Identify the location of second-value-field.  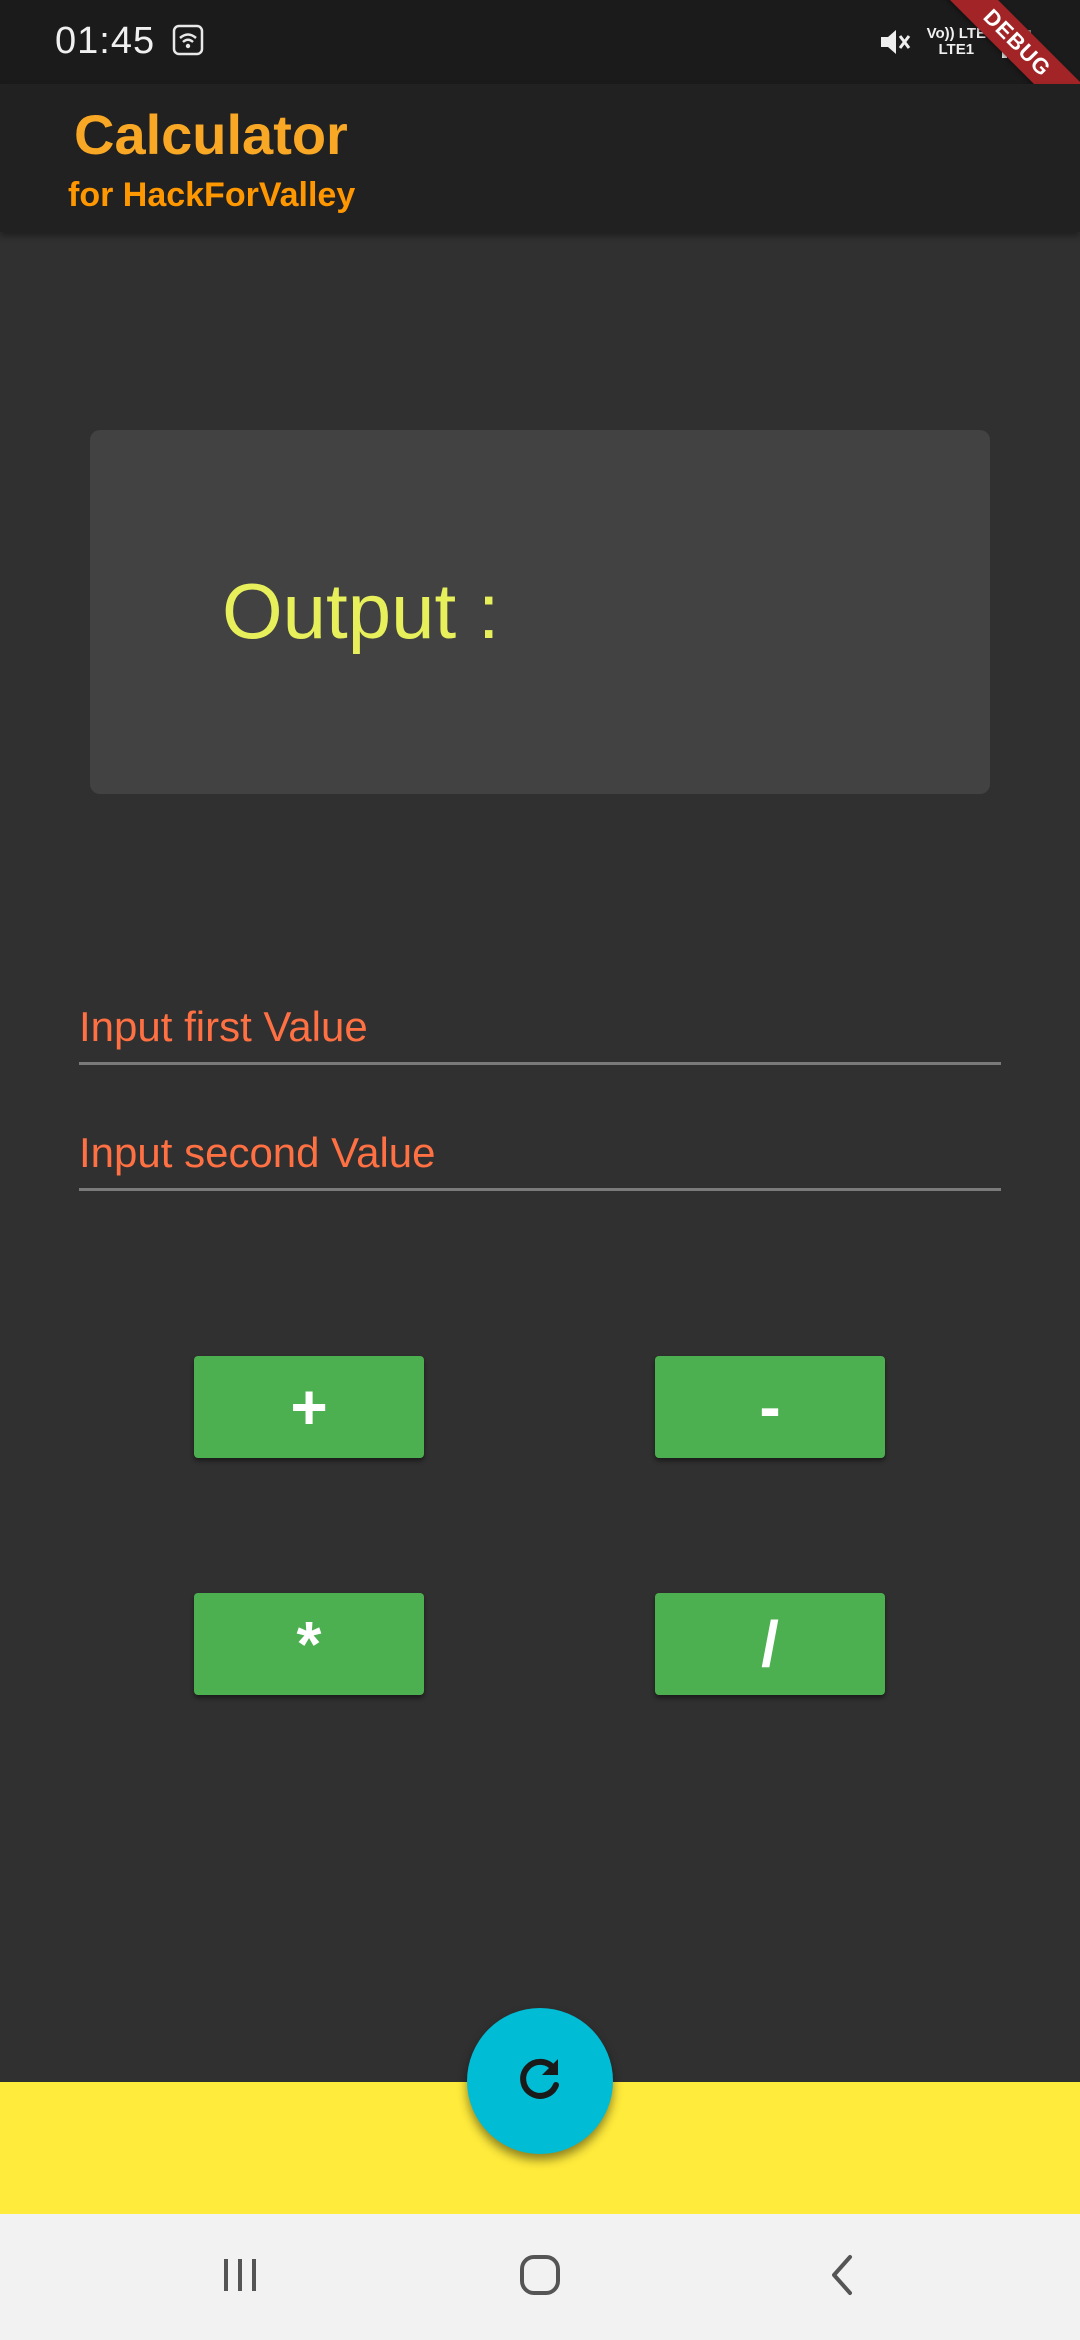
(540, 1147).